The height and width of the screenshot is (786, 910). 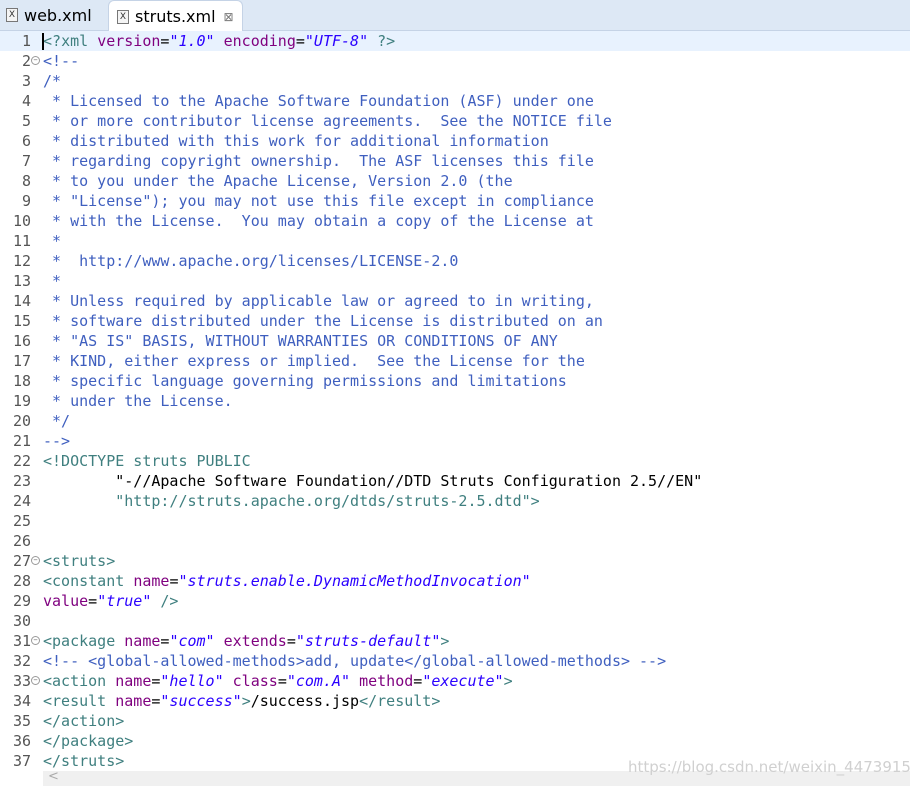 I want to click on code-line: 2− <!--, so click(x=455, y=61).